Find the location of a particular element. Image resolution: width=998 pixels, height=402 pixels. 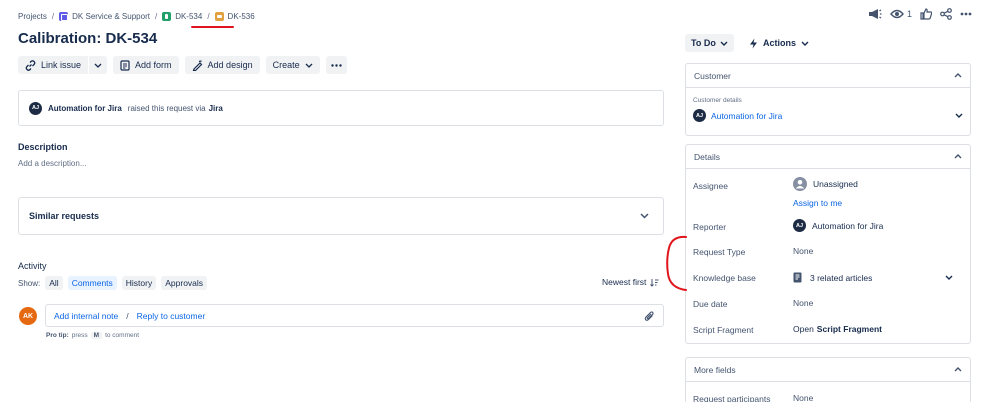

issue-title: Calibration: DK-534 is located at coordinates (87, 38).